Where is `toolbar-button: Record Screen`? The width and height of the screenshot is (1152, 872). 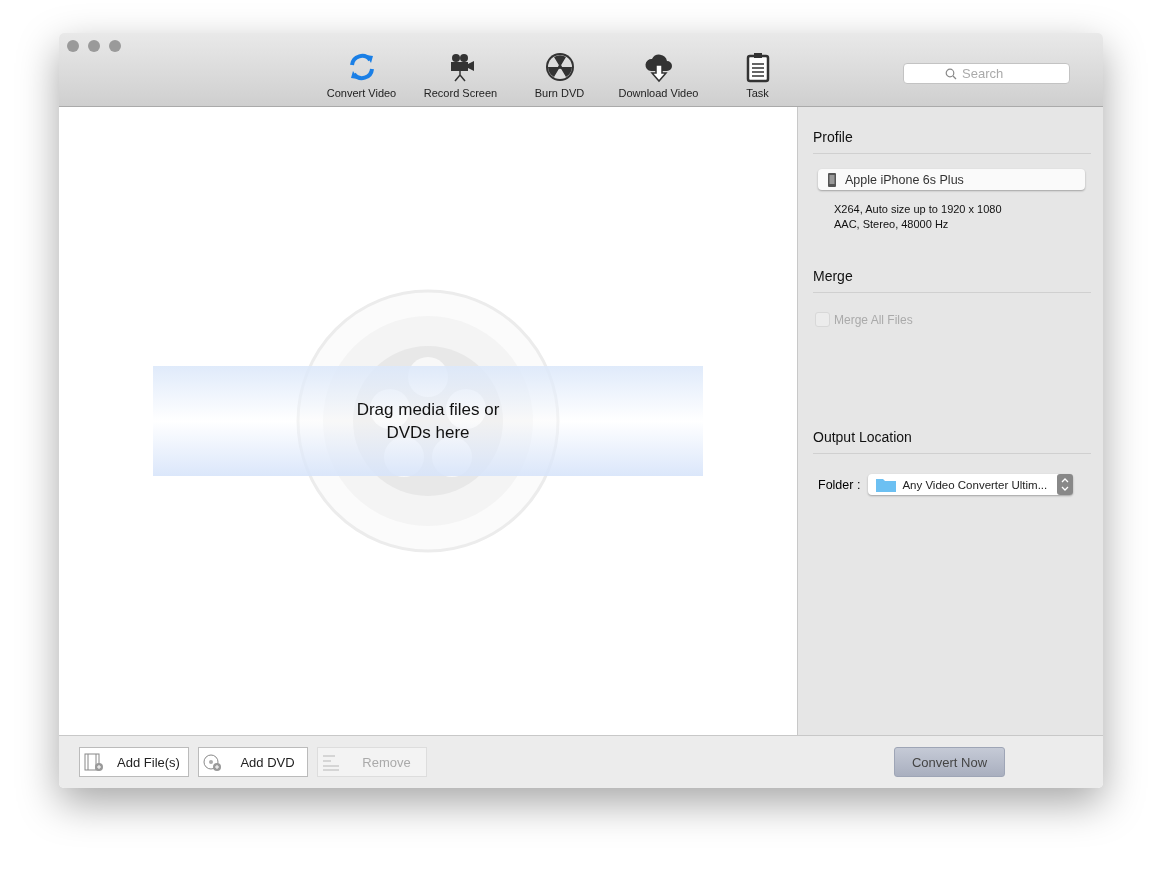 toolbar-button: Record Screen is located at coordinates (460, 69).